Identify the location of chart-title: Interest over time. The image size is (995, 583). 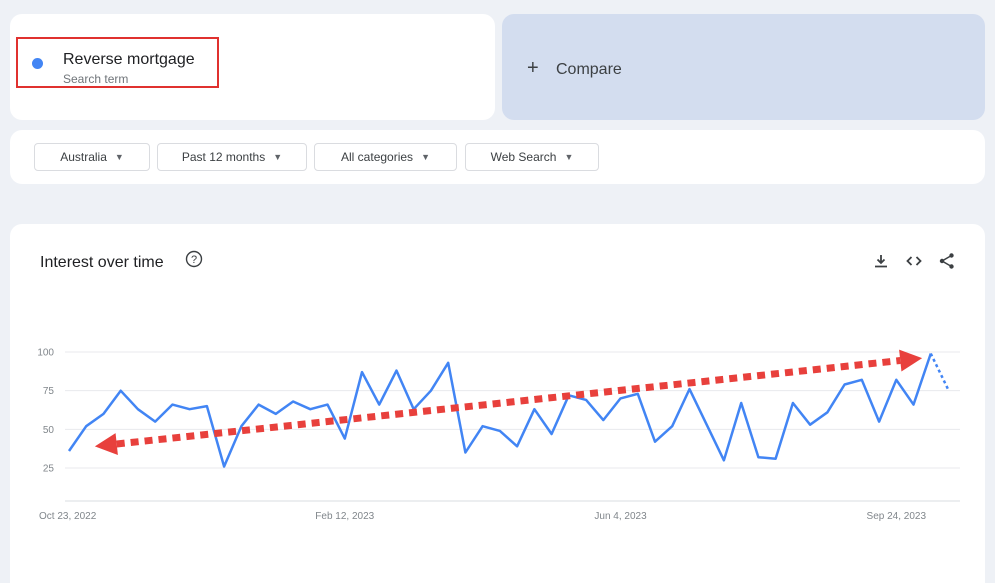
(102, 262).